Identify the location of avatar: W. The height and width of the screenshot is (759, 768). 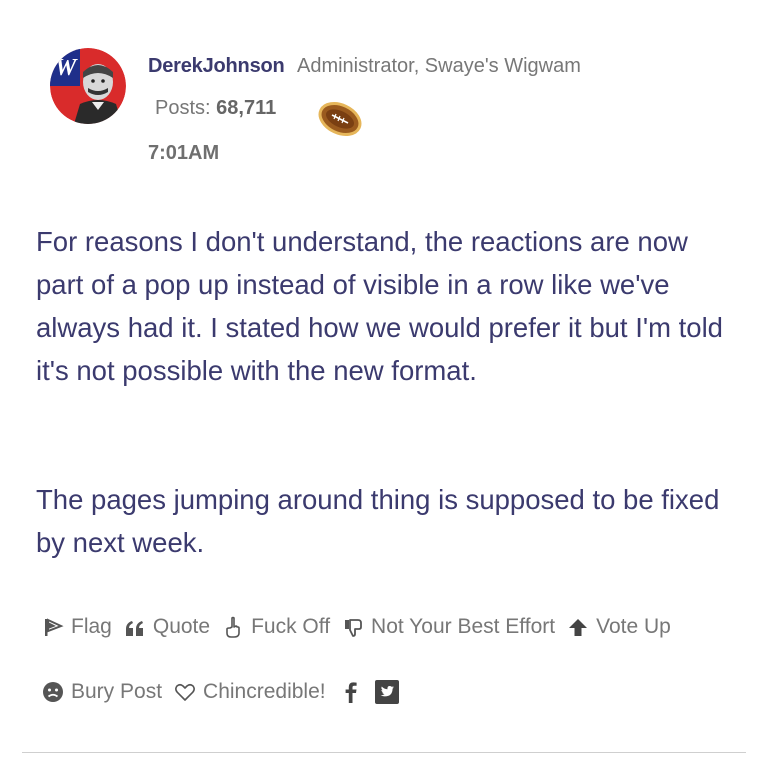
(88, 86).